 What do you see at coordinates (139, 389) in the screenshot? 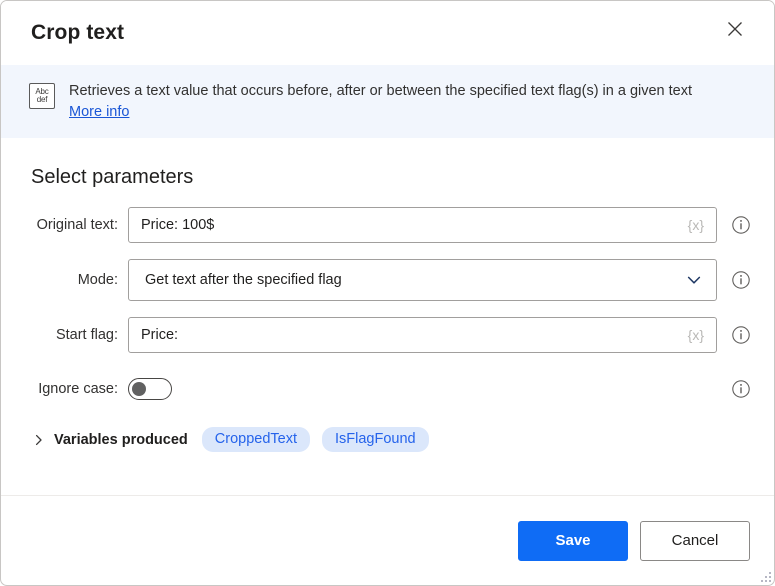
I see `toggle-knob` at bounding box center [139, 389].